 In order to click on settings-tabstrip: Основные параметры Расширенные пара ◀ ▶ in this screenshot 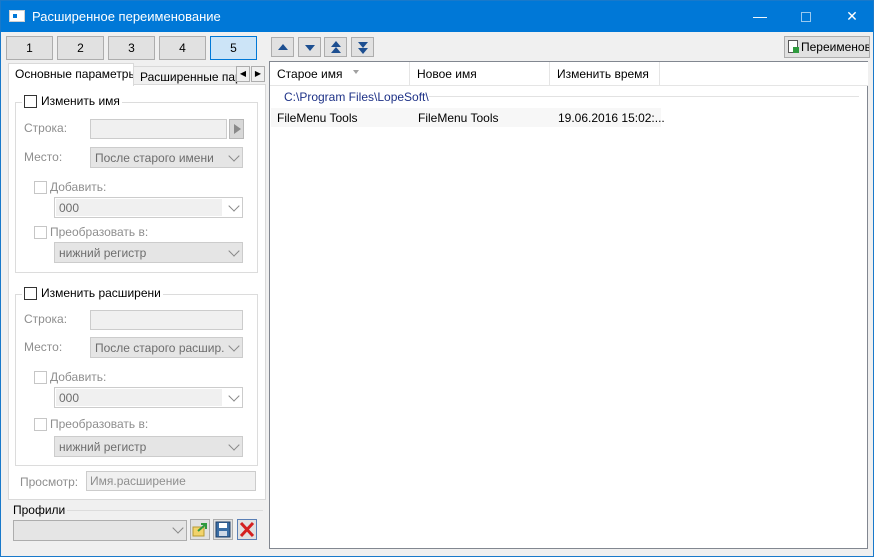, I will do `click(137, 74)`.